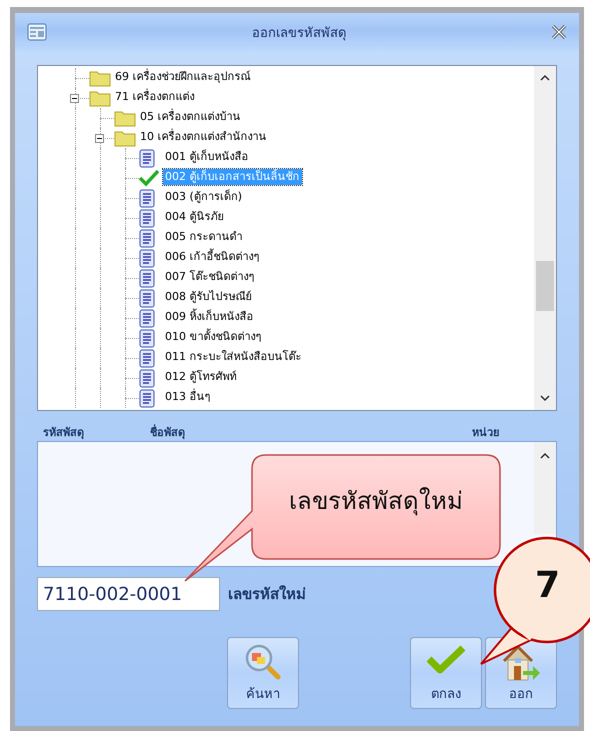 The image size is (590, 731). What do you see at coordinates (376, 502) in the screenshot?
I see `callout-text: เลขรหัสพัสดุใหม่` at bounding box center [376, 502].